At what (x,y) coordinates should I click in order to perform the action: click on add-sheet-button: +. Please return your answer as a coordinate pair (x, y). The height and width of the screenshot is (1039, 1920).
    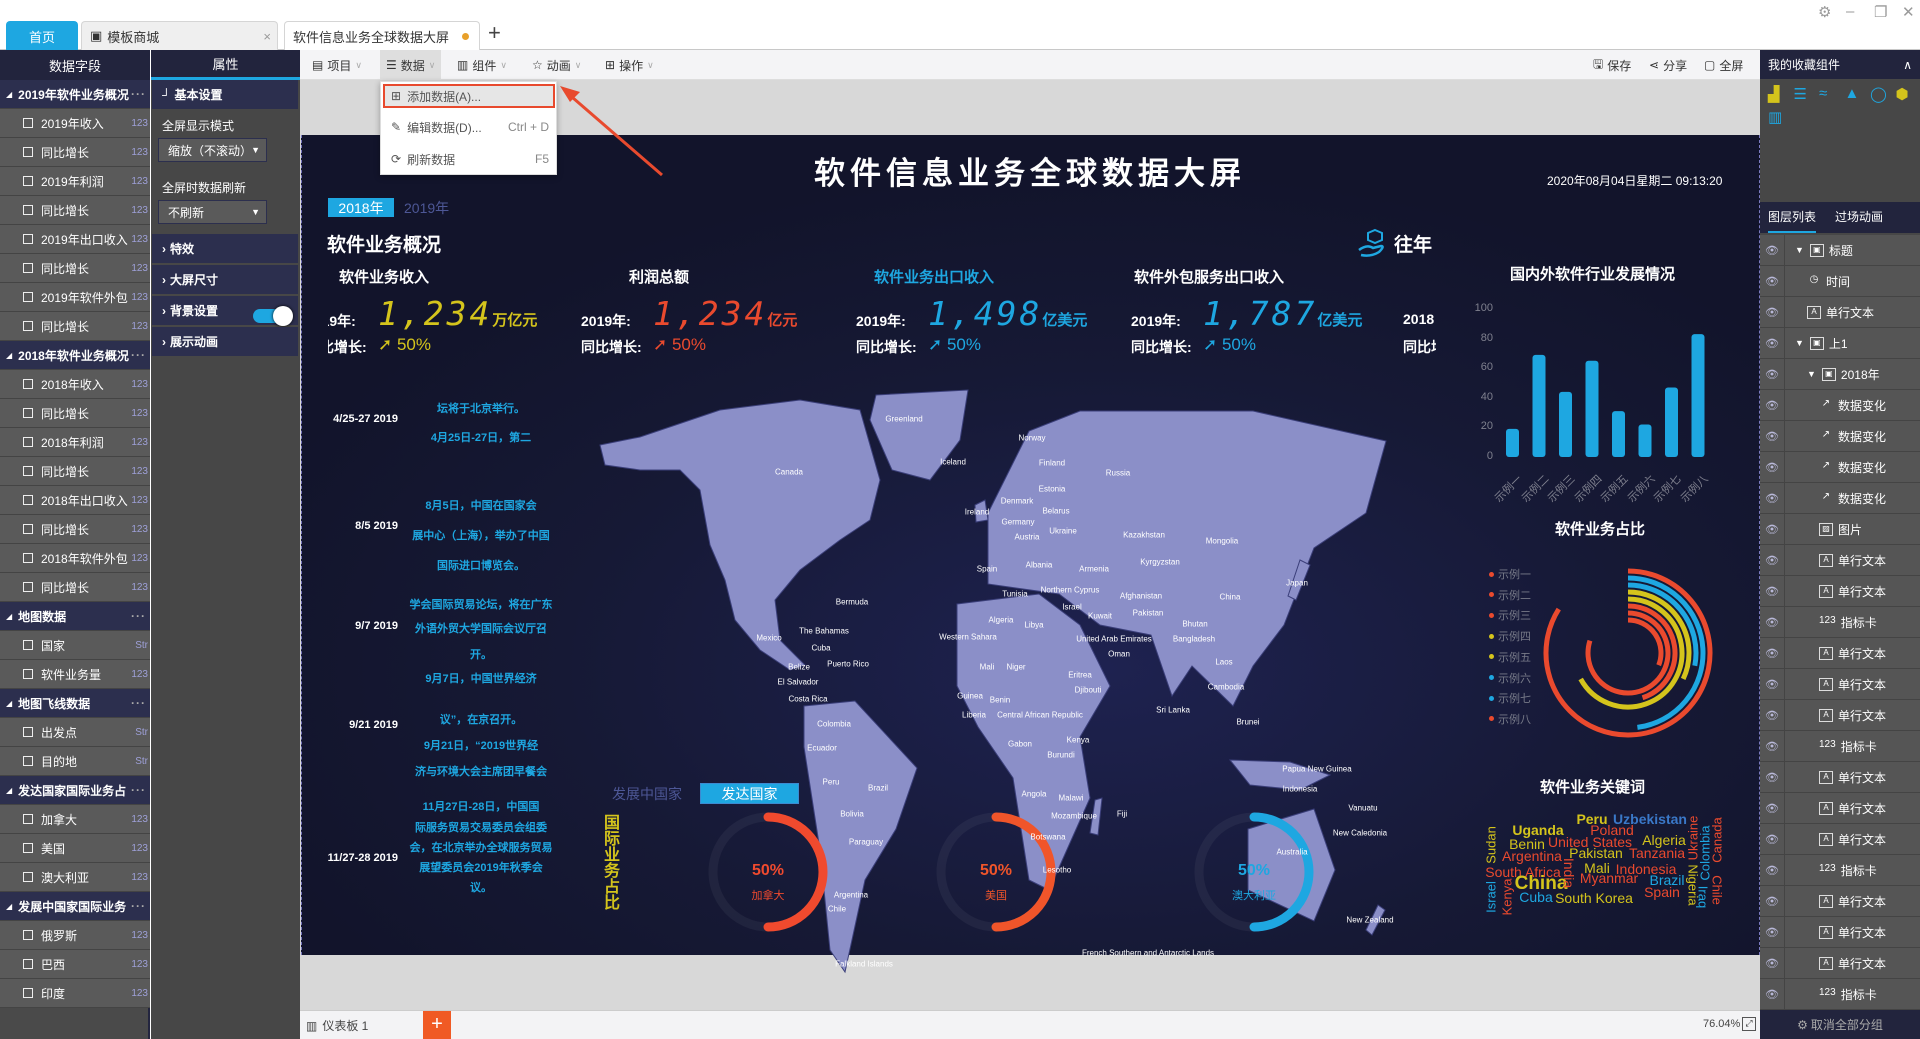
    Looking at the image, I should click on (437, 1025).